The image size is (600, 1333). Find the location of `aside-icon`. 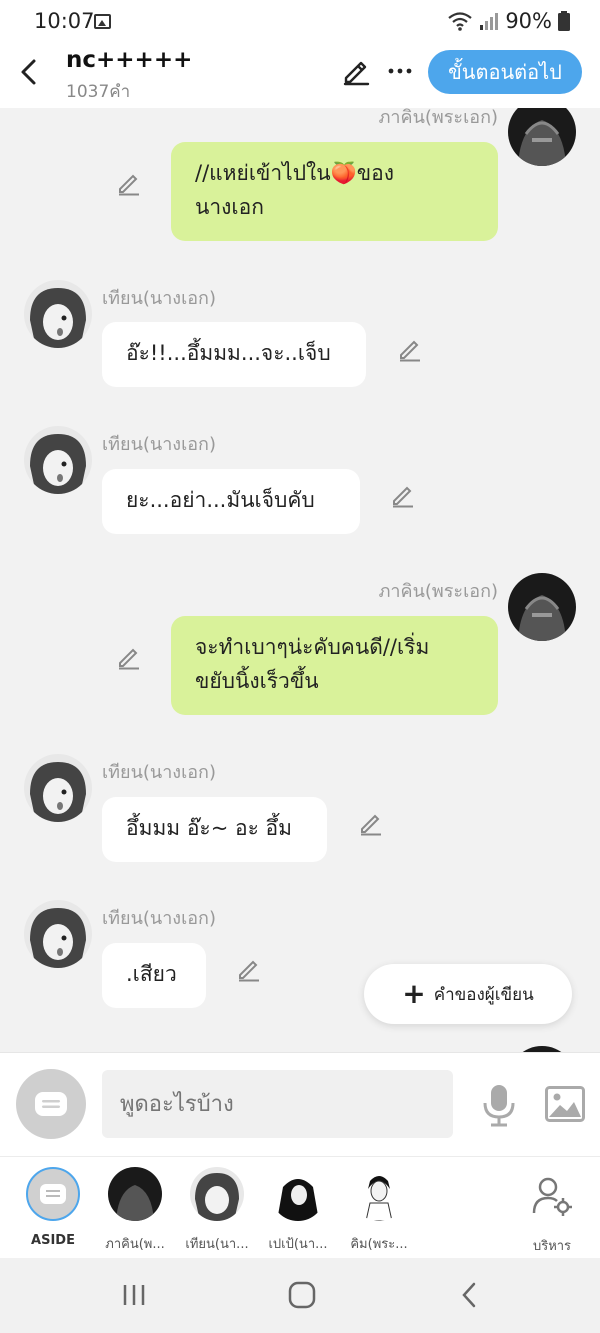

aside-icon is located at coordinates (53, 1194).